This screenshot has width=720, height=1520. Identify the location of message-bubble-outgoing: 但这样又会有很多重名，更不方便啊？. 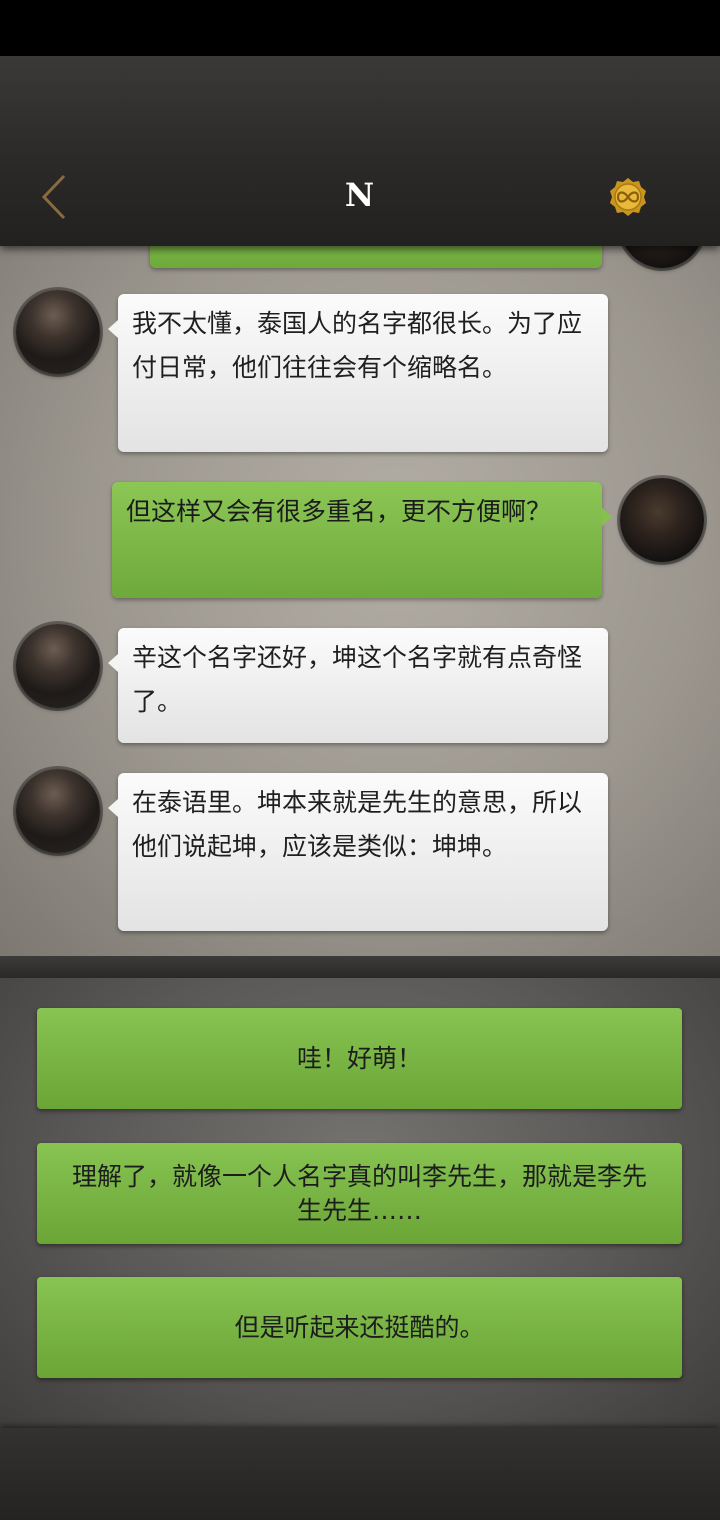
(362, 540).